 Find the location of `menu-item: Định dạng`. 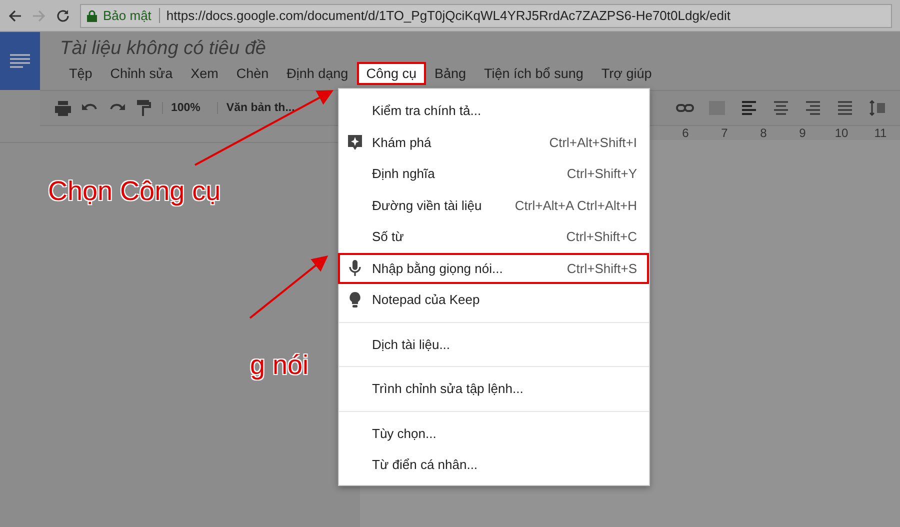

menu-item: Định dạng is located at coordinates (318, 73).